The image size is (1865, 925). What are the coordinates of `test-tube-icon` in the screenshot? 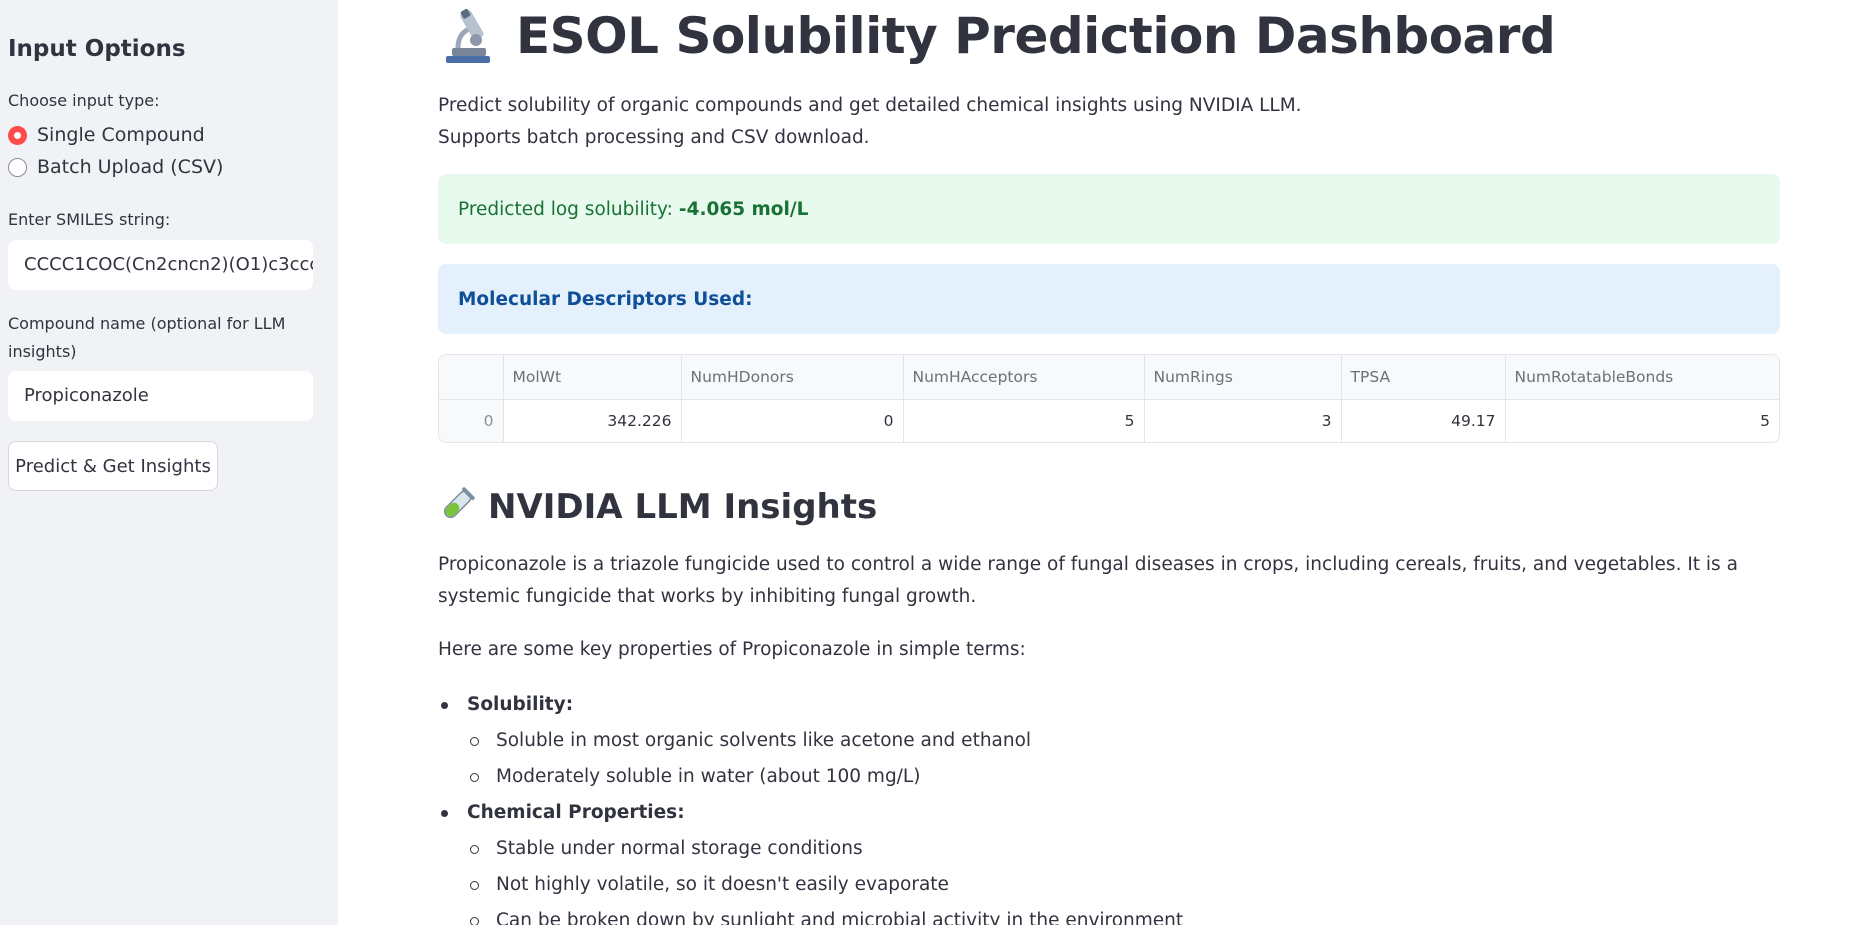 It's located at (457, 507).